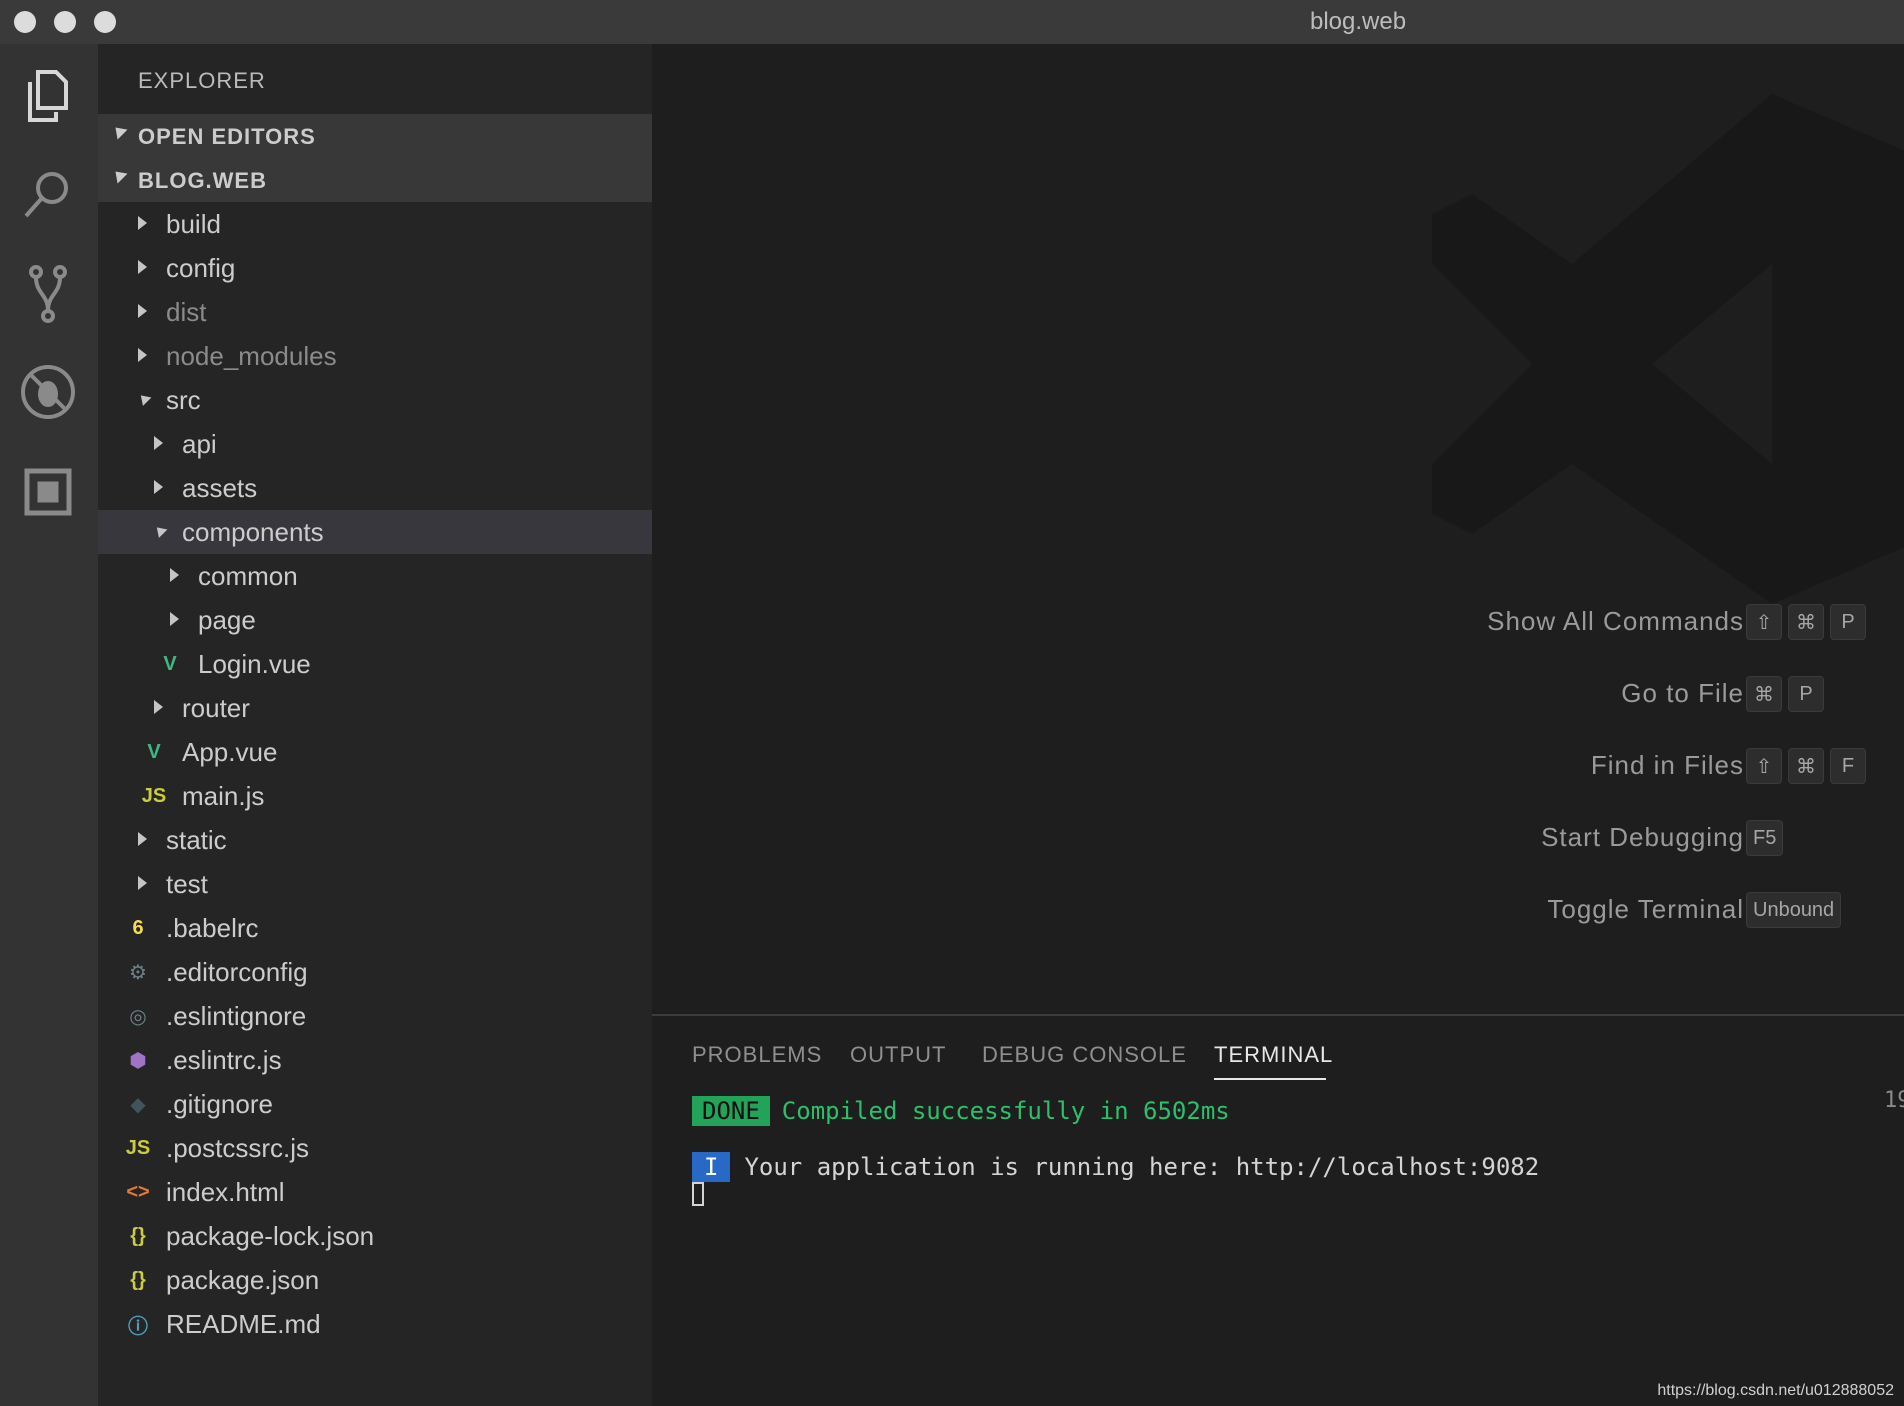 Image resolution: width=1904 pixels, height=1406 pixels. Describe the element at coordinates (138, 1147) in the screenshot. I see `js-file-icon: JS` at that location.